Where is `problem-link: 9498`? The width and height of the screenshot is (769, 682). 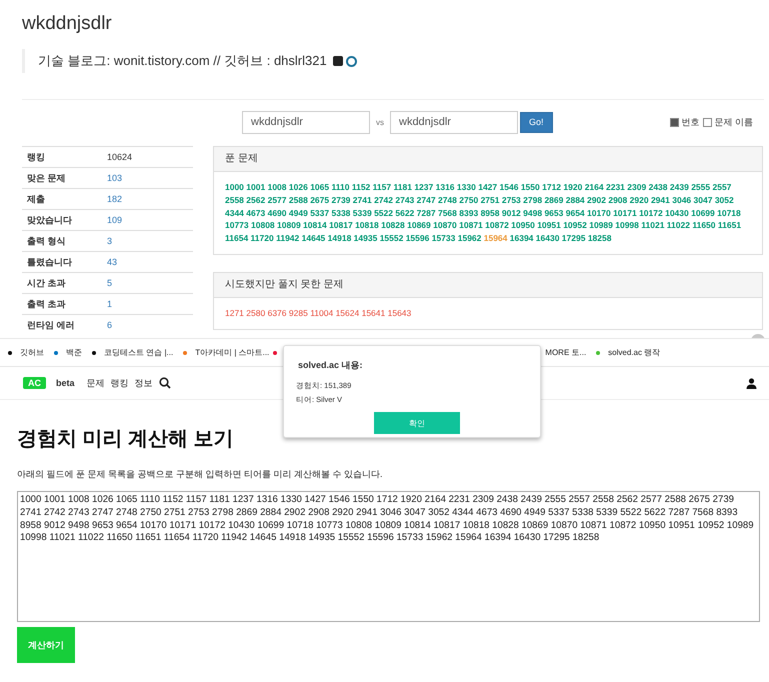
problem-link: 9498 is located at coordinates (532, 213).